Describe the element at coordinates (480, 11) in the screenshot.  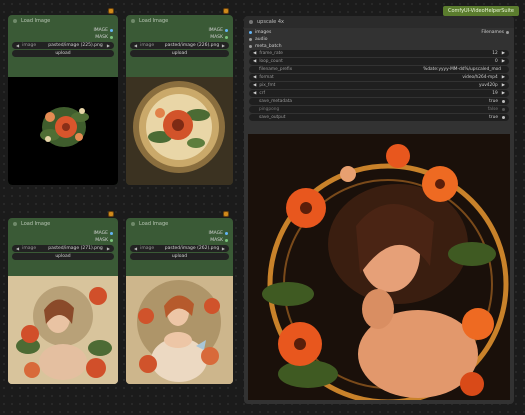
I see `vhs-badge: ComfyUI-VideoHelperSuite` at that location.